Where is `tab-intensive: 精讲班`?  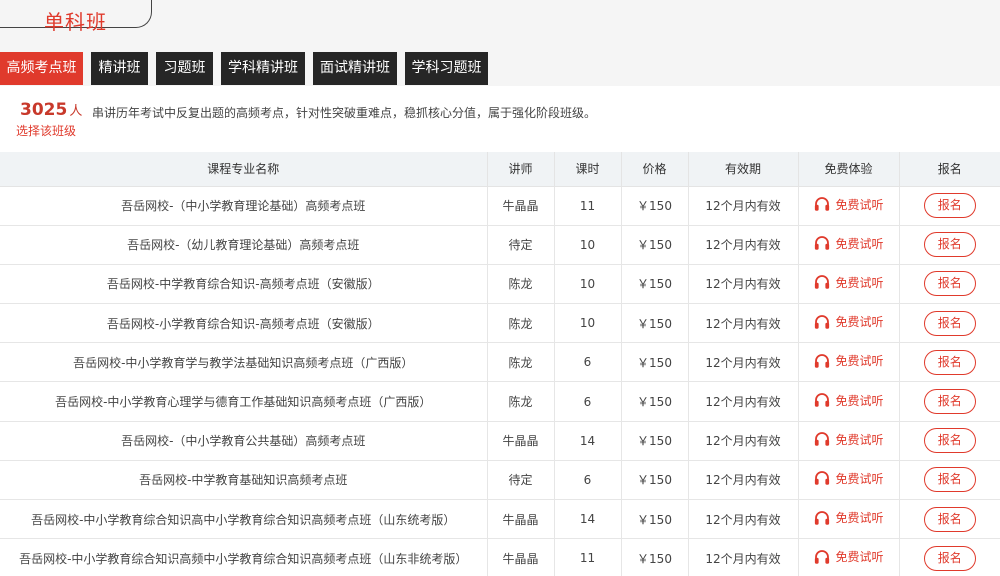
tab-intensive: 精讲班 is located at coordinates (119, 68).